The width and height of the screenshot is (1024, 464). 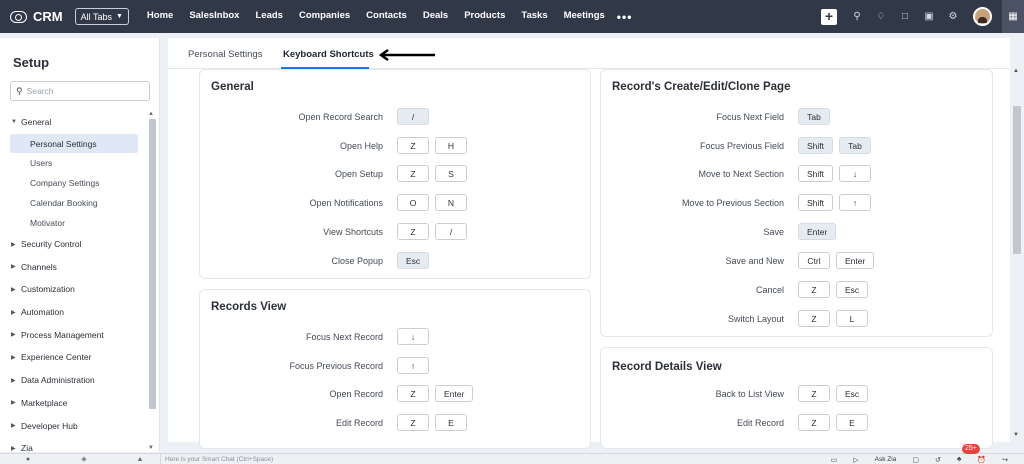 What do you see at coordinates (817, 116) in the screenshot?
I see `shortcut-keys: Tab` at bounding box center [817, 116].